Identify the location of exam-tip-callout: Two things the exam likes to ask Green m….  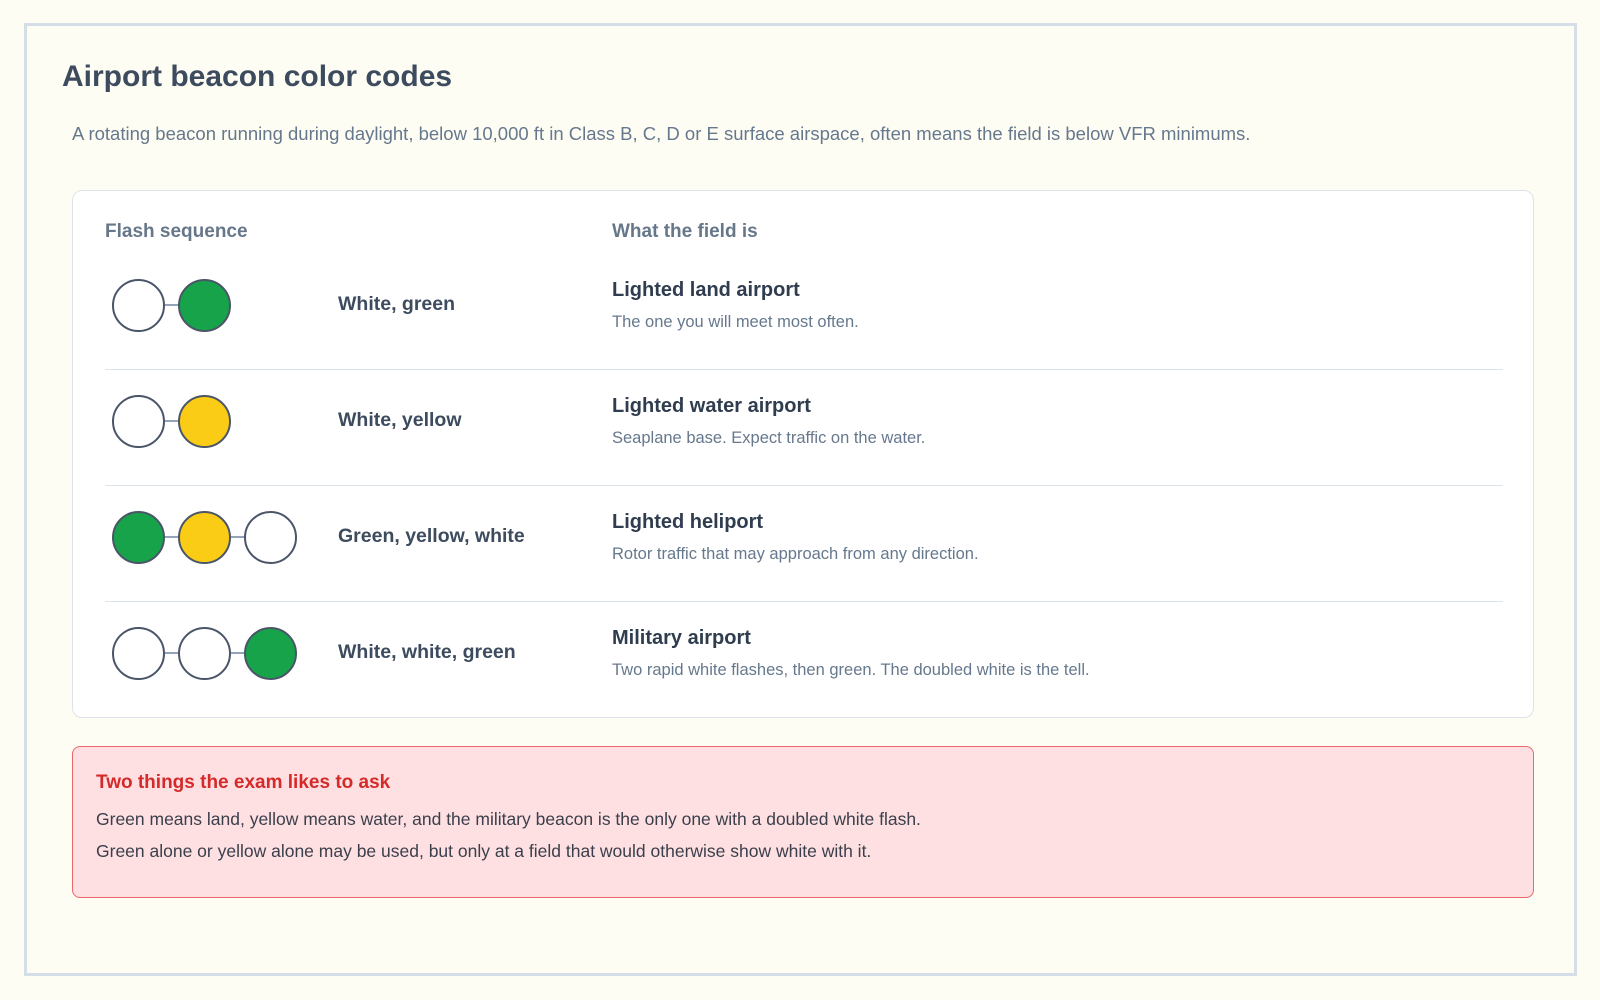
(803, 822).